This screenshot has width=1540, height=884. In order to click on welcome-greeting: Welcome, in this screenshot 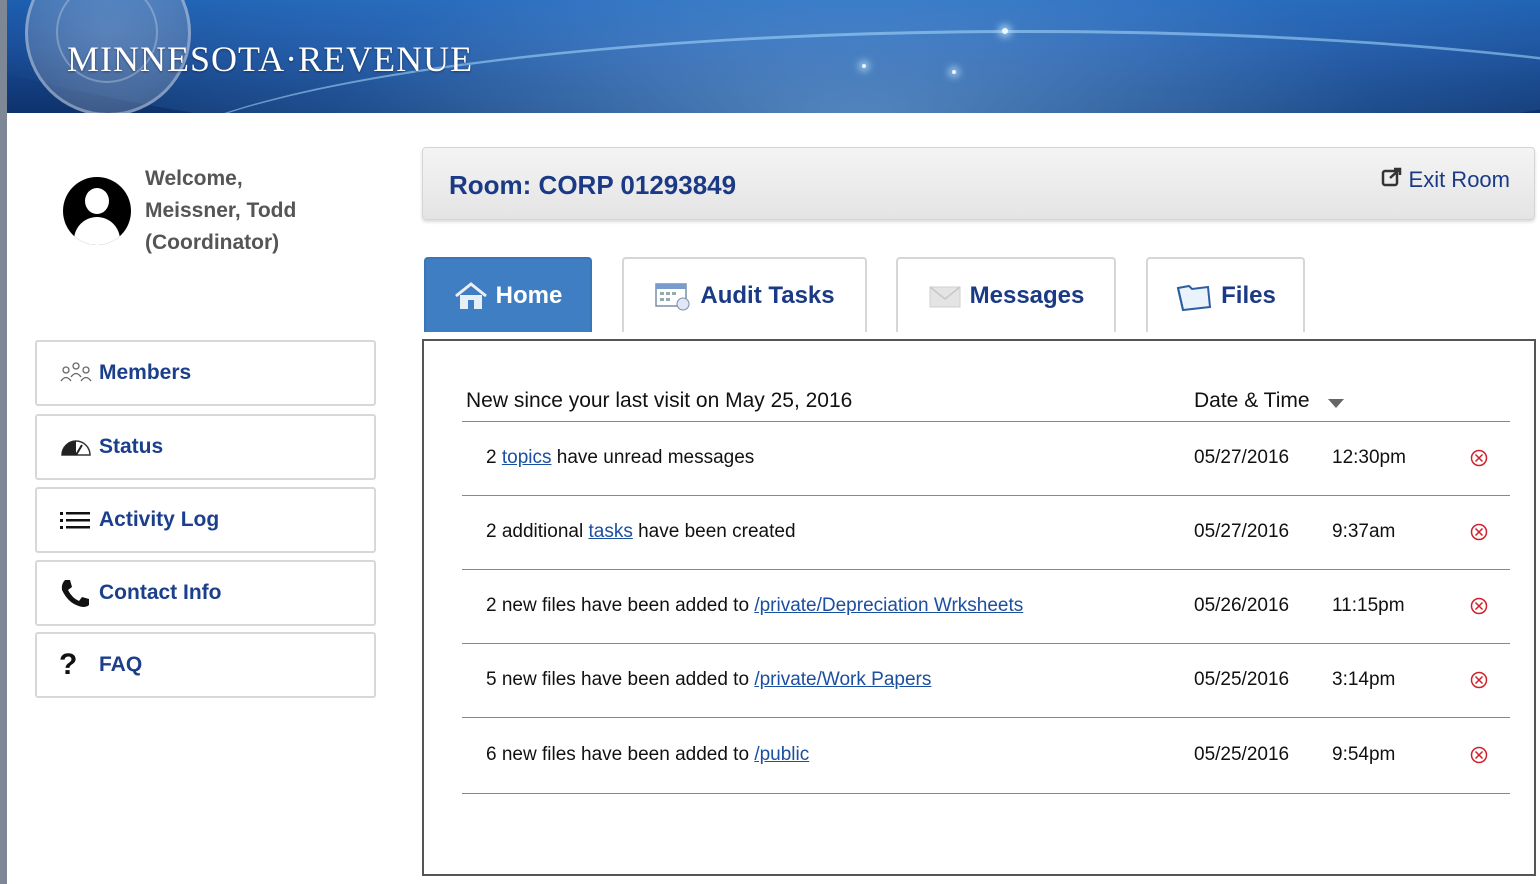, I will do `click(194, 178)`.